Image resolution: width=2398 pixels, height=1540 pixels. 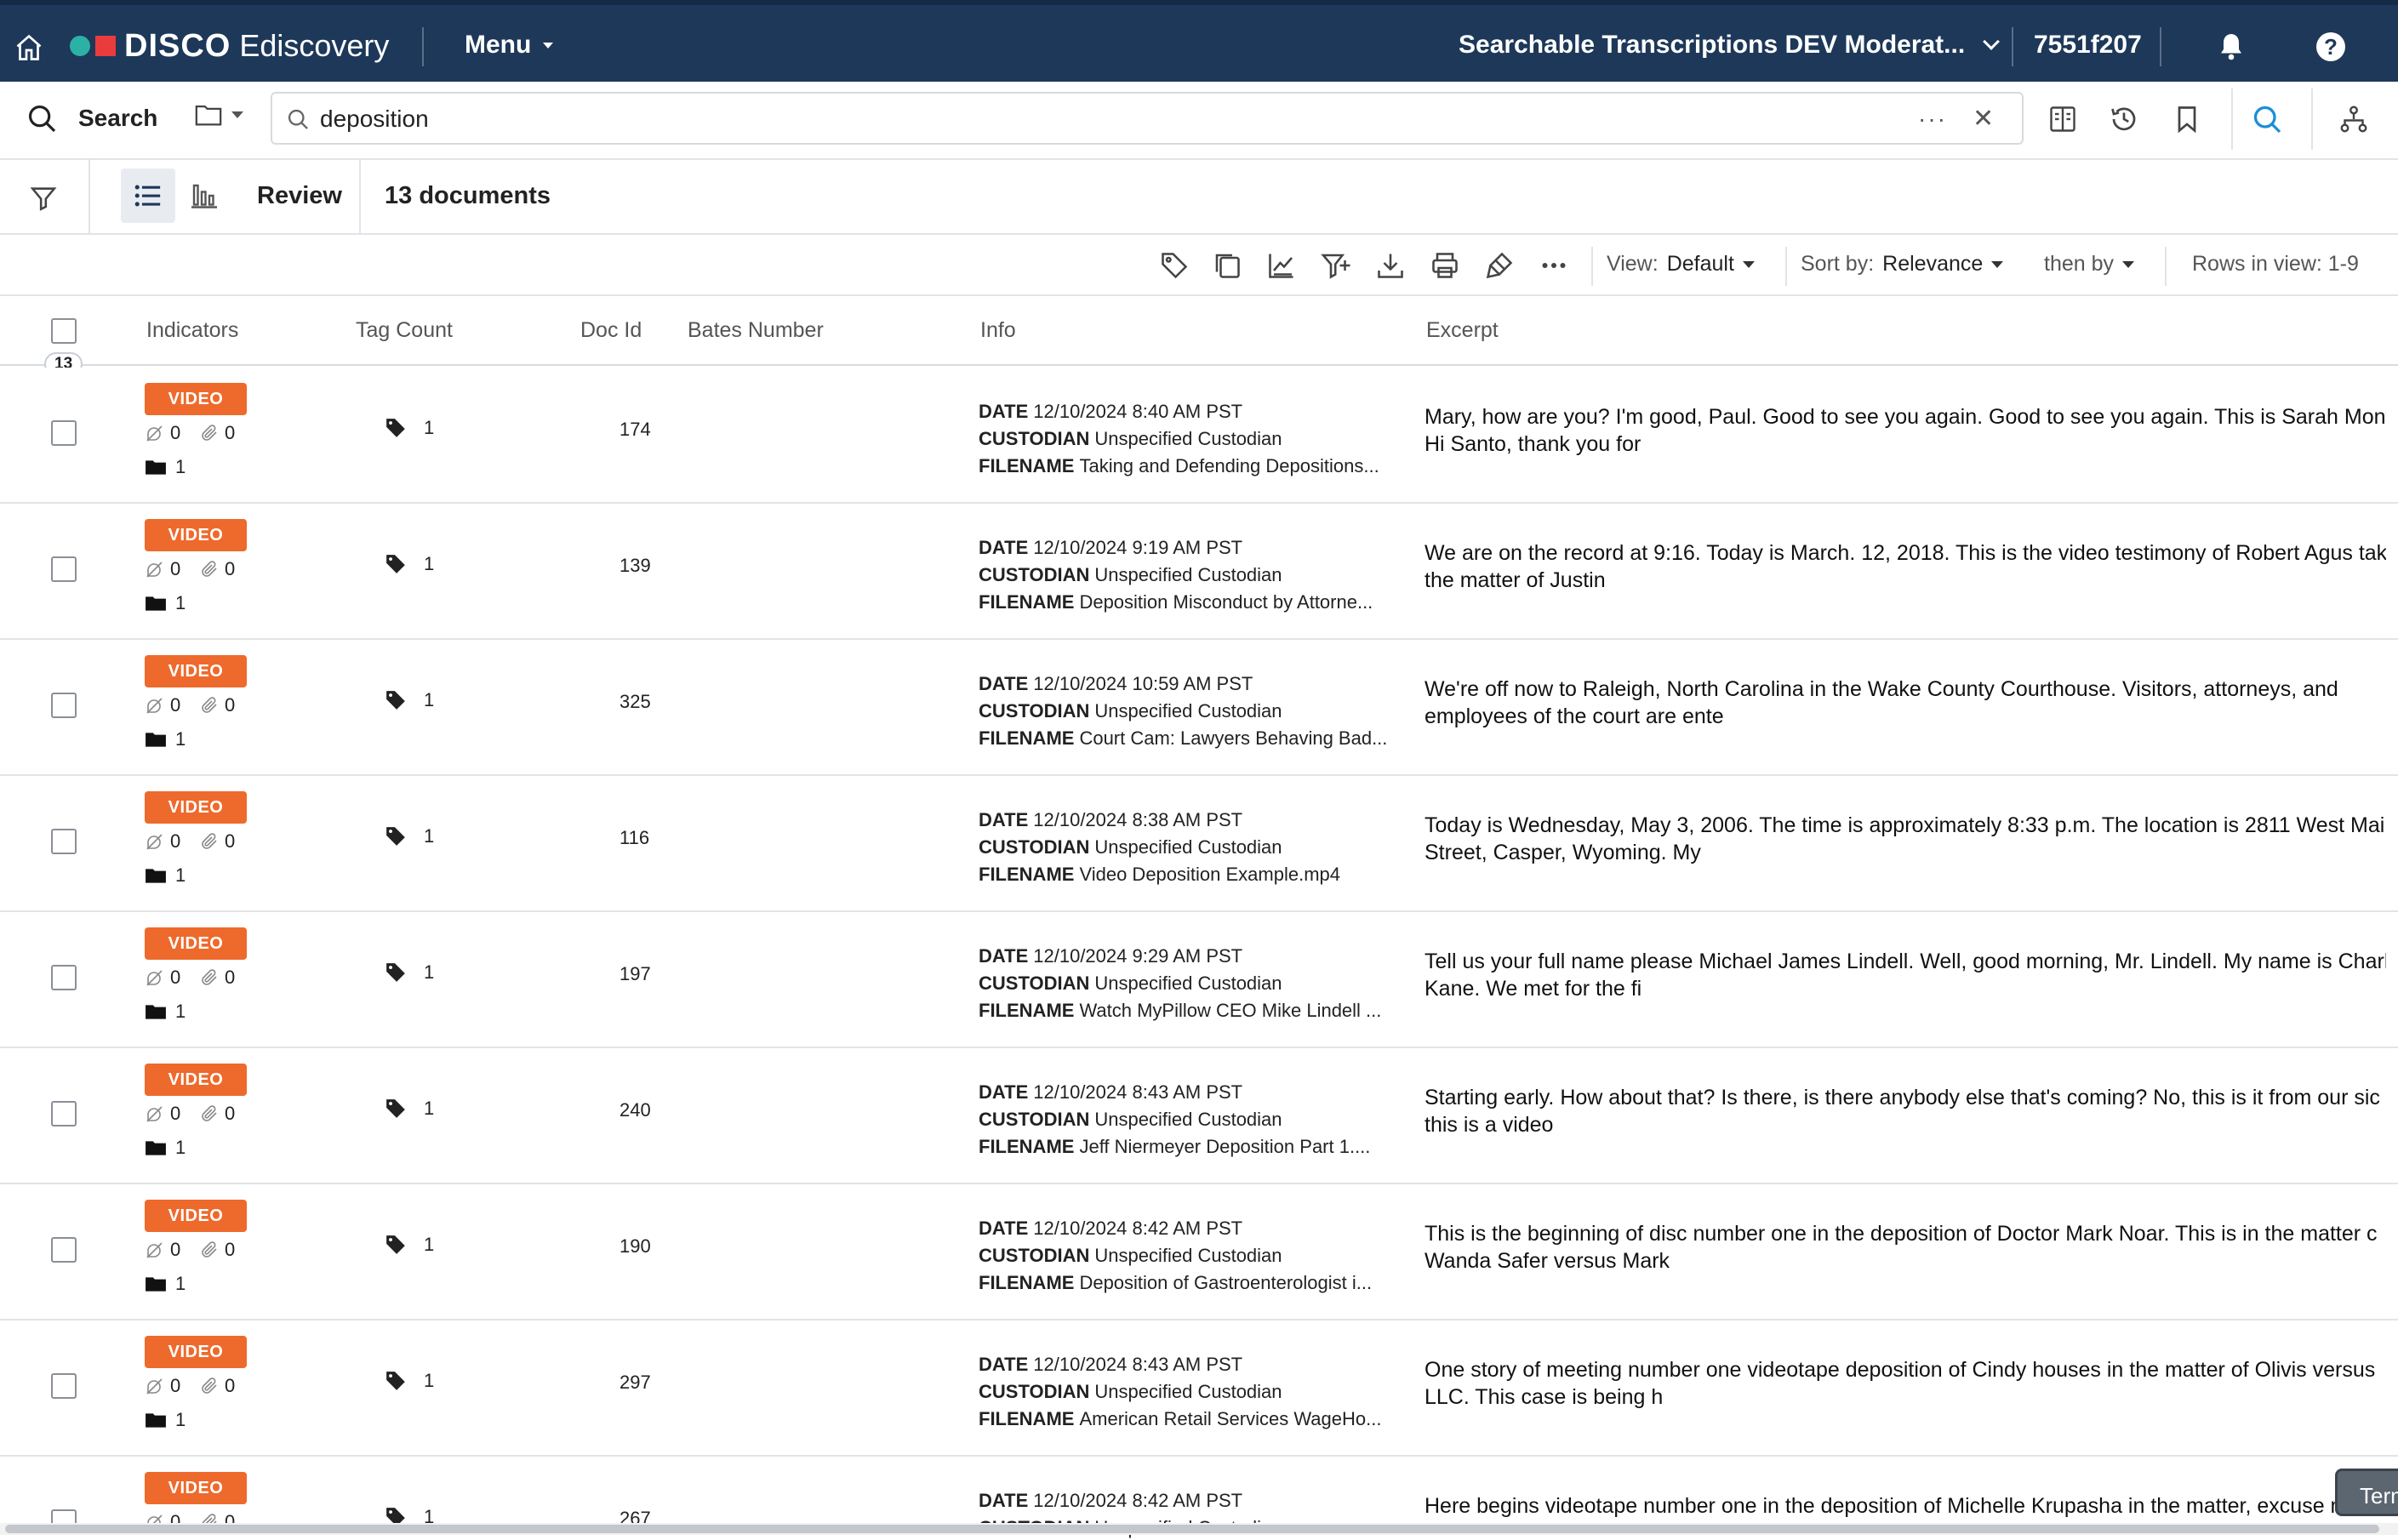 I want to click on redact-icon, so click(x=1499, y=265).